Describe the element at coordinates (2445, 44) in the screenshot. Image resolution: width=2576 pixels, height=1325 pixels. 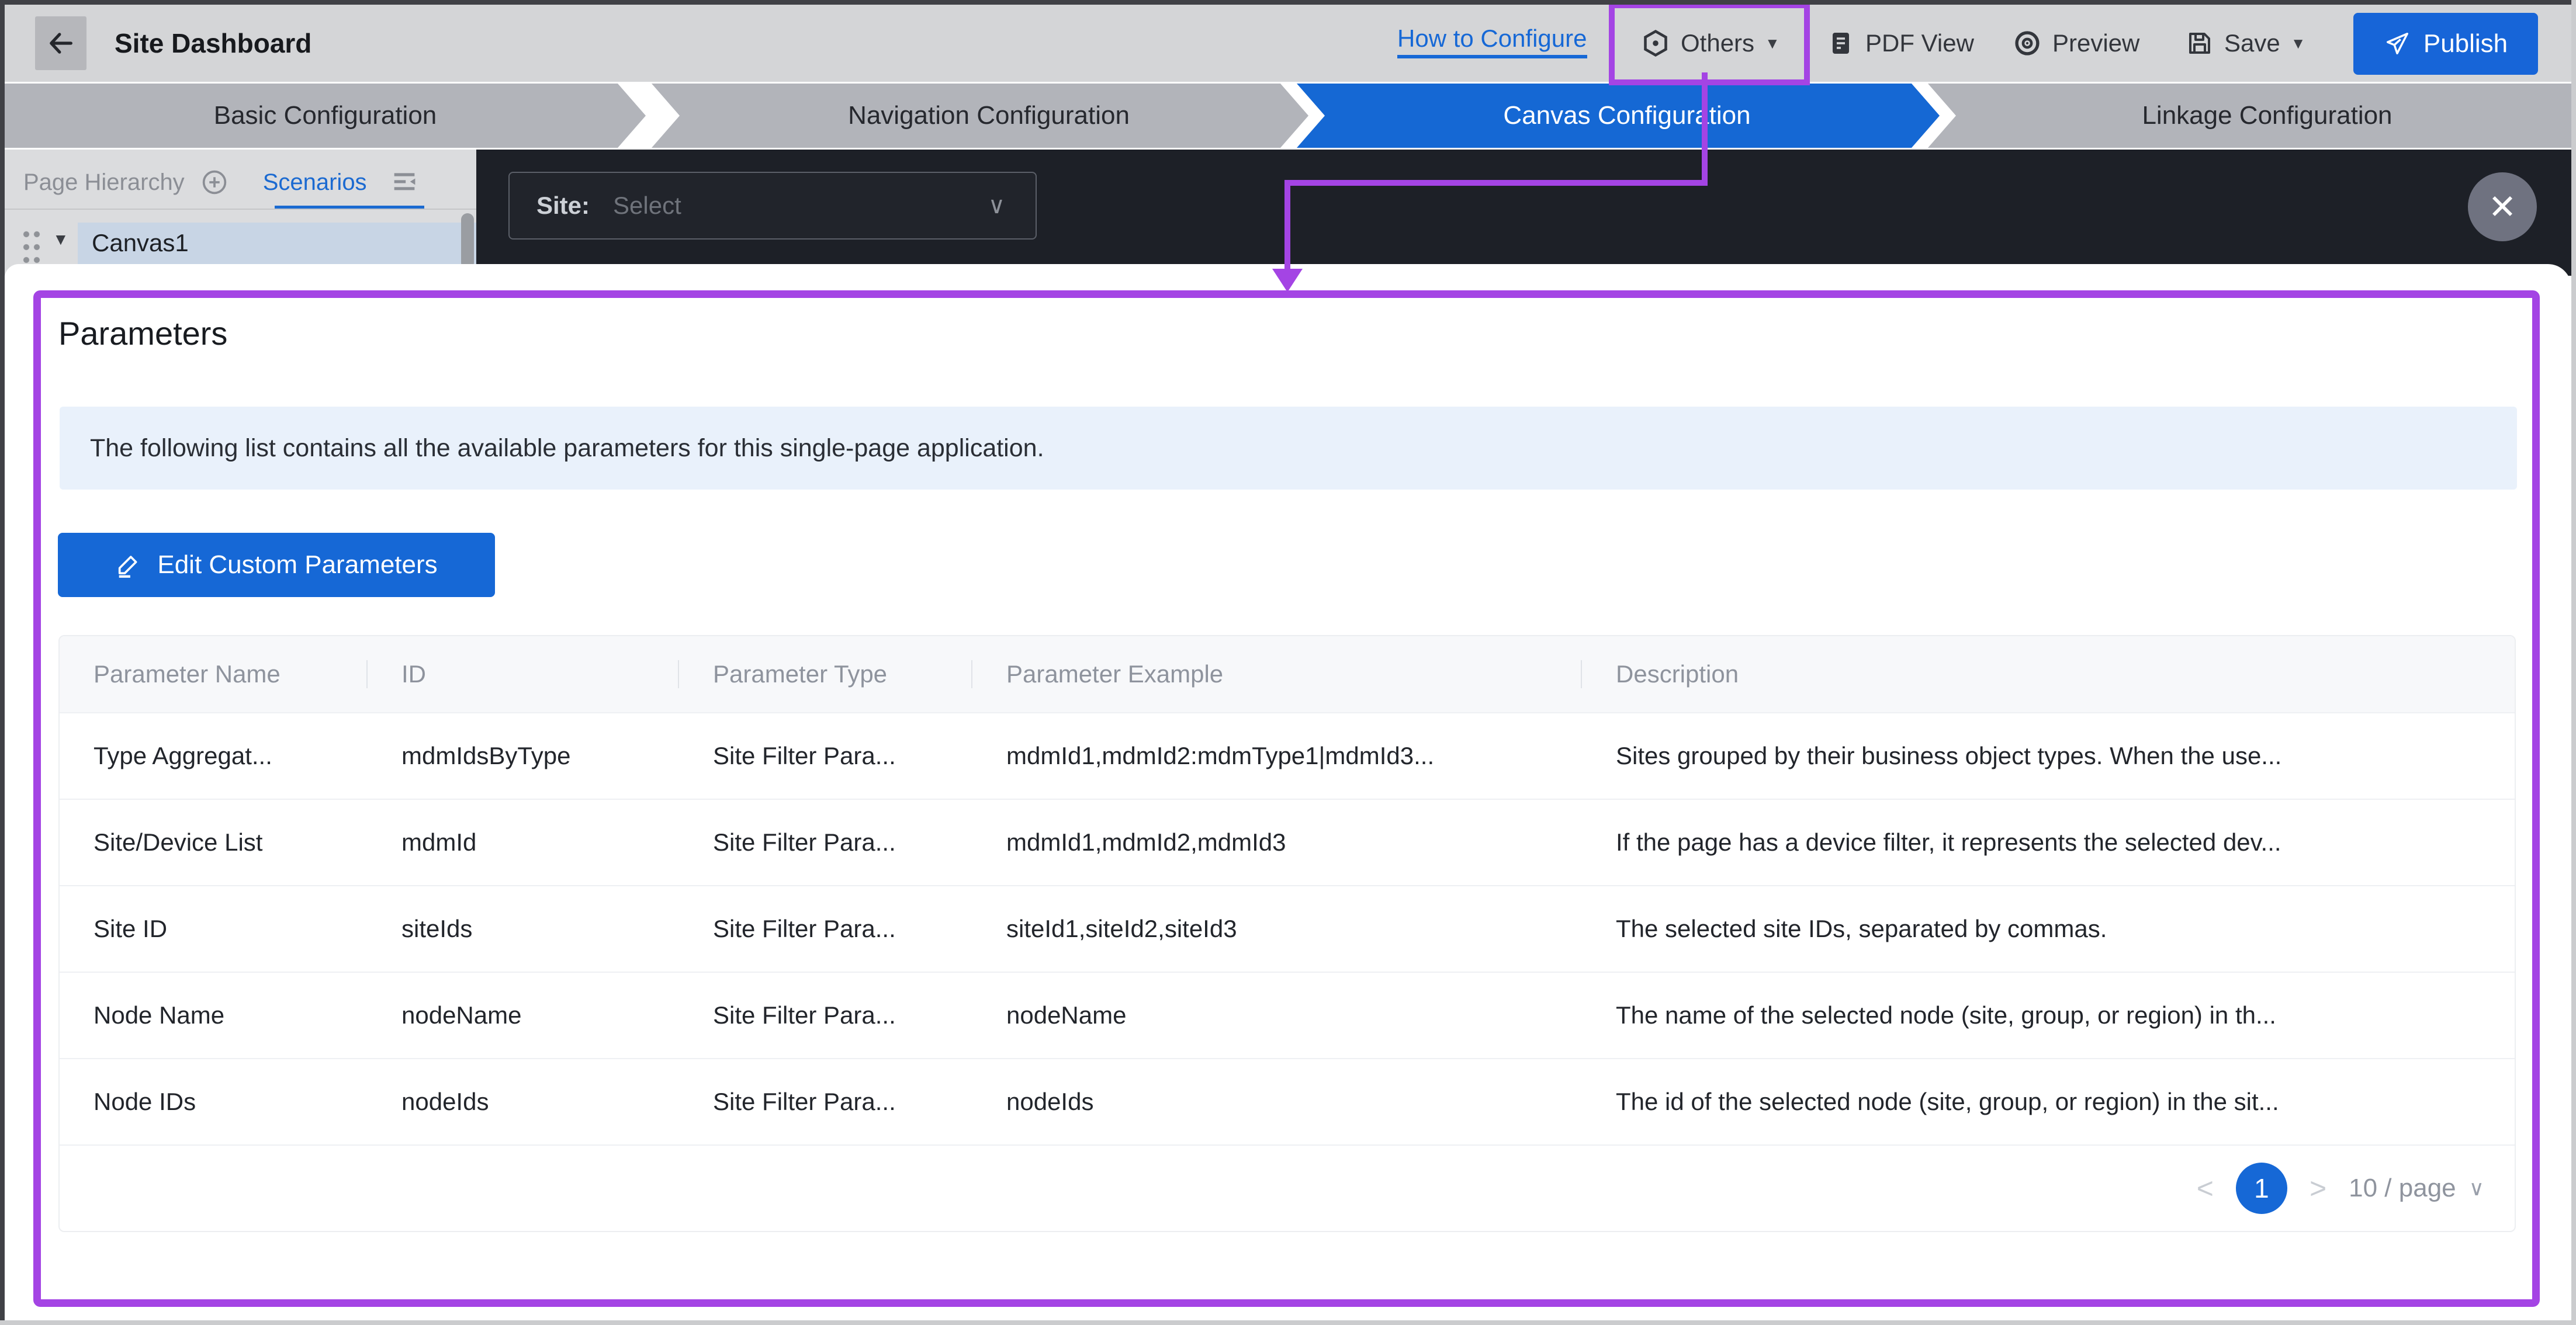
I see `publish-button: Publish` at that location.